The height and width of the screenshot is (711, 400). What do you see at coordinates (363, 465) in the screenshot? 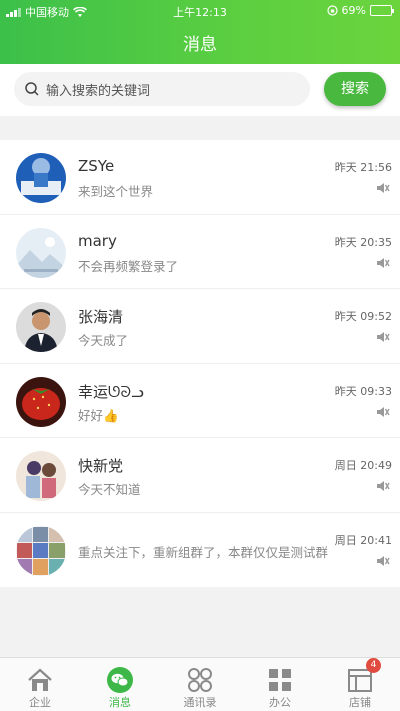
I see `message-time: 周日 20:49` at bounding box center [363, 465].